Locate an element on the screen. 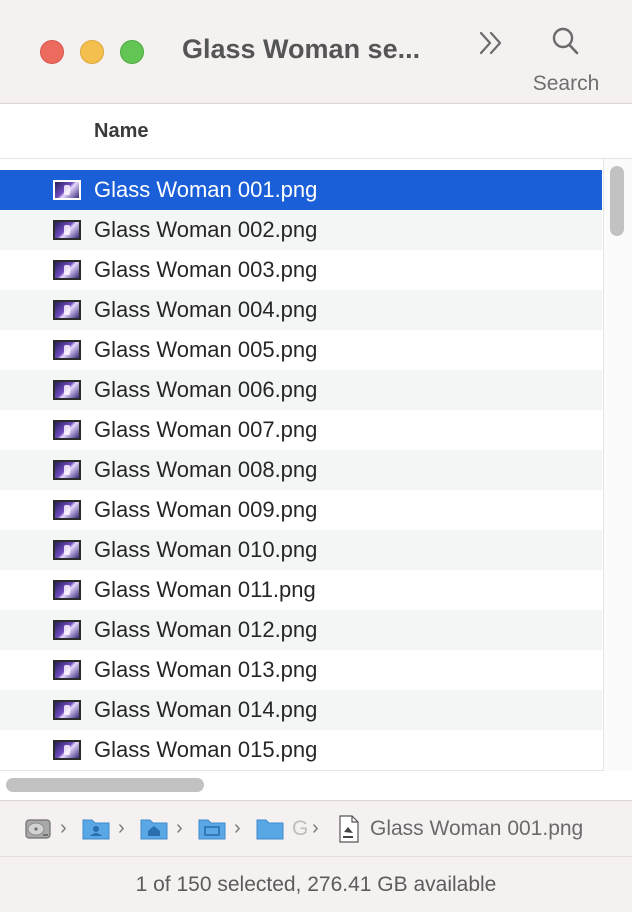 The image size is (632, 912). search-button: Search is located at coordinates (566, 62).